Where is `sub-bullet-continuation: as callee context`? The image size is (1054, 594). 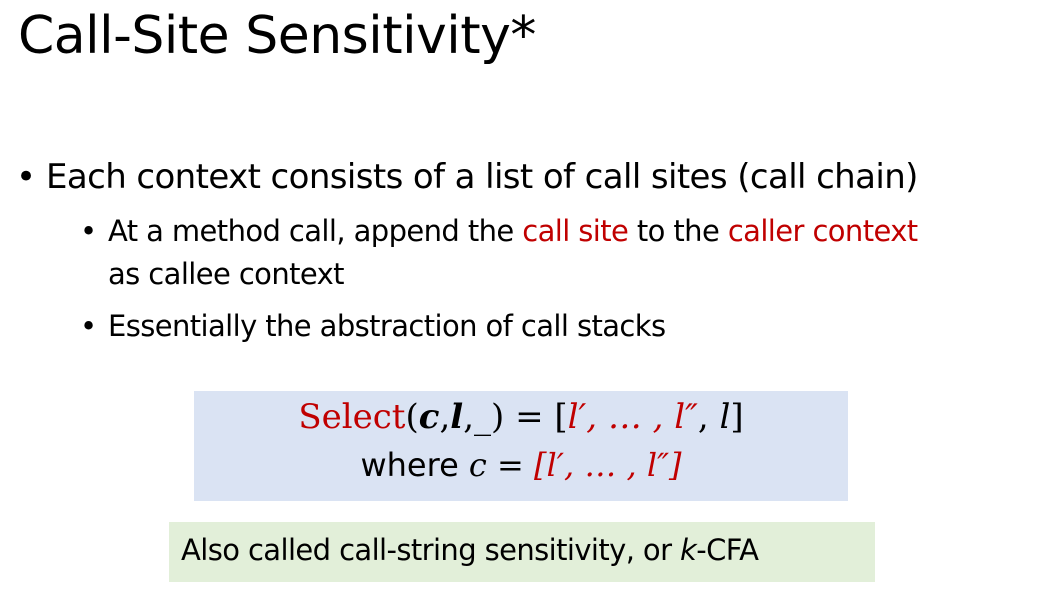 sub-bullet-continuation: as callee context is located at coordinates (226, 274).